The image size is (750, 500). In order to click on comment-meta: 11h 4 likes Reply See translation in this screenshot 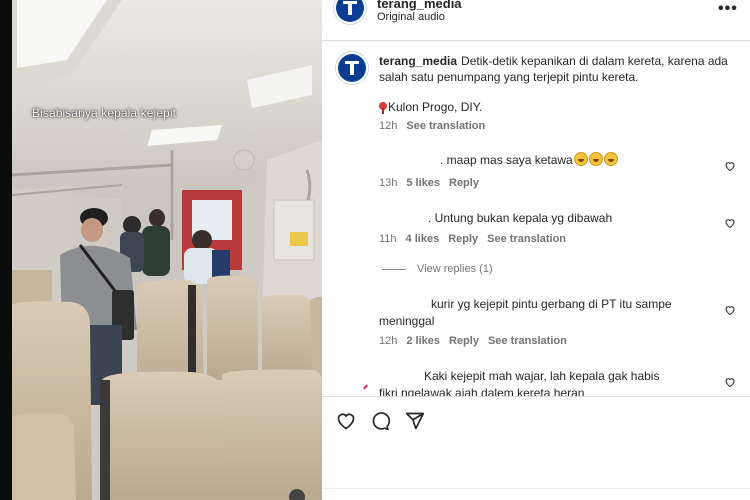, I will do `click(473, 239)`.